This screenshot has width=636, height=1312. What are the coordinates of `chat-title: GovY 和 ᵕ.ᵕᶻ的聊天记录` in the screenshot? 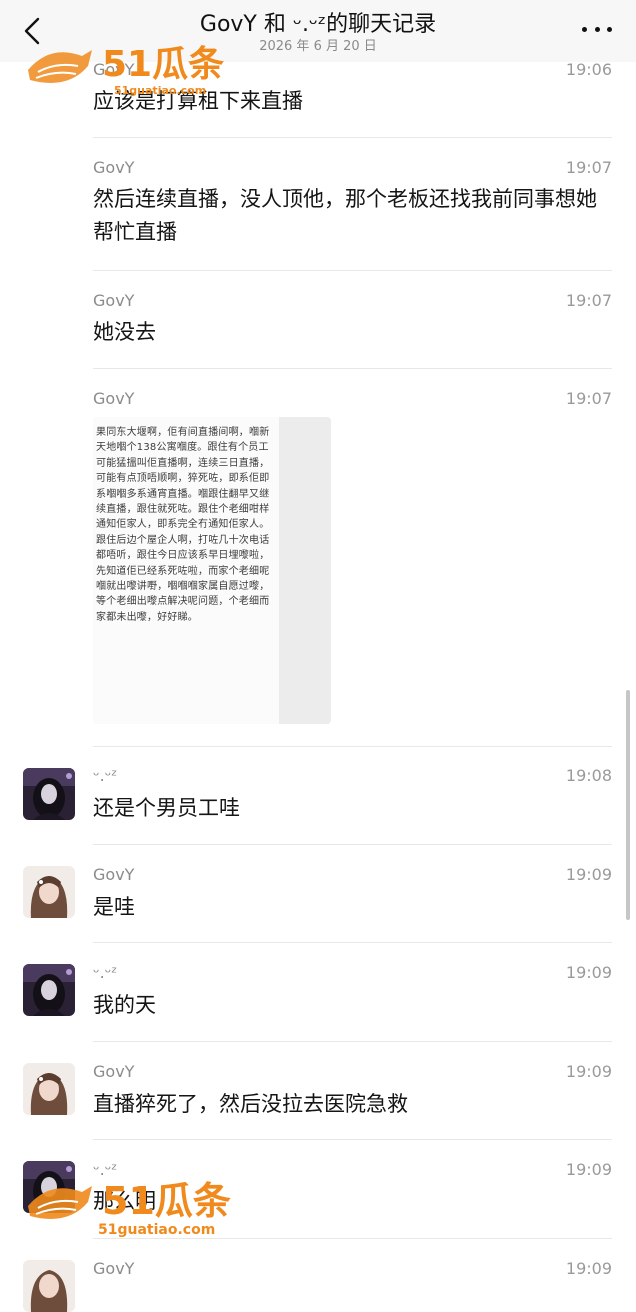 It's located at (318, 24).